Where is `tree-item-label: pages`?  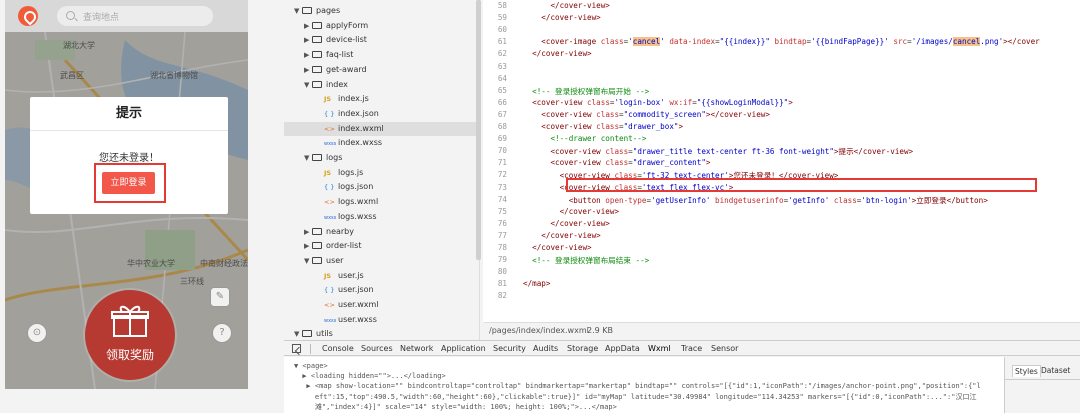
tree-item-label: pages is located at coordinates (328, 10).